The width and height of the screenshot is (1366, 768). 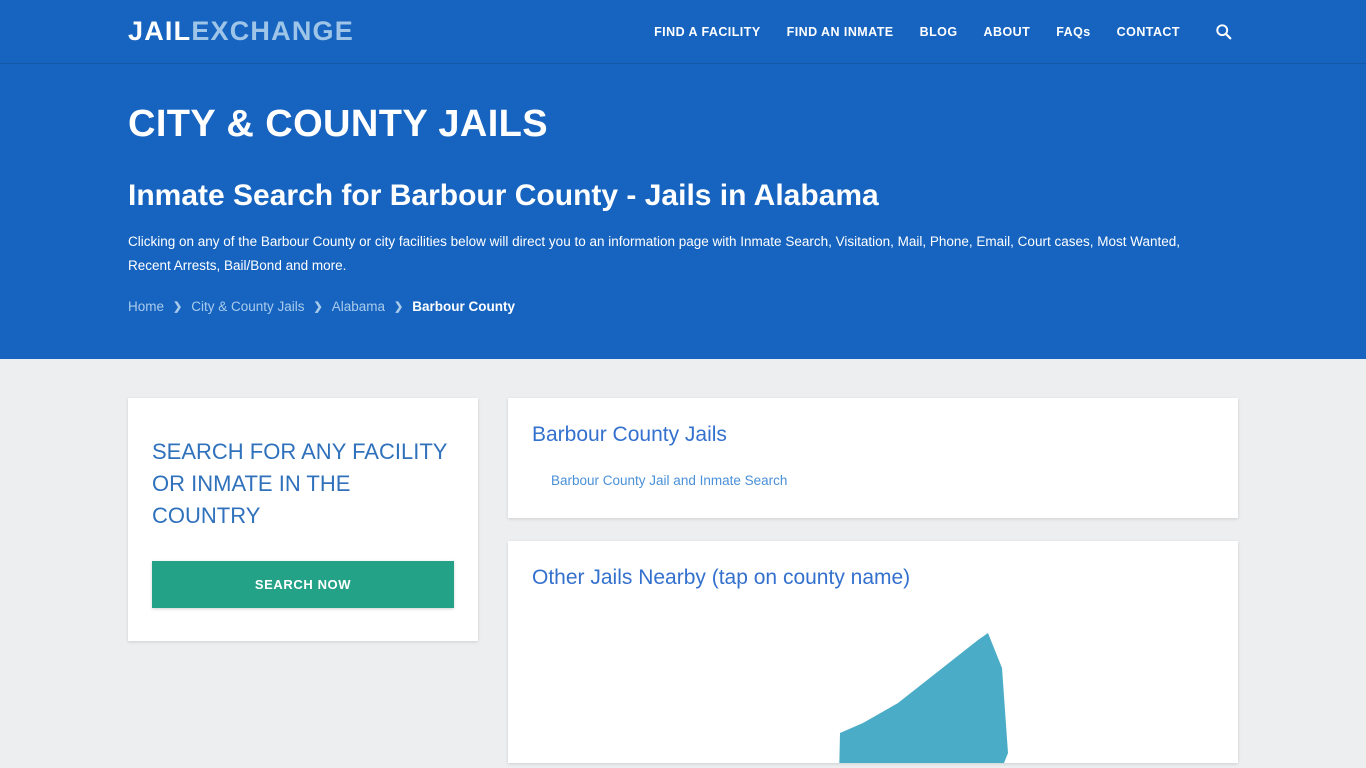 What do you see at coordinates (950, 698) in the screenshot?
I see `county-shape-russell` at bounding box center [950, 698].